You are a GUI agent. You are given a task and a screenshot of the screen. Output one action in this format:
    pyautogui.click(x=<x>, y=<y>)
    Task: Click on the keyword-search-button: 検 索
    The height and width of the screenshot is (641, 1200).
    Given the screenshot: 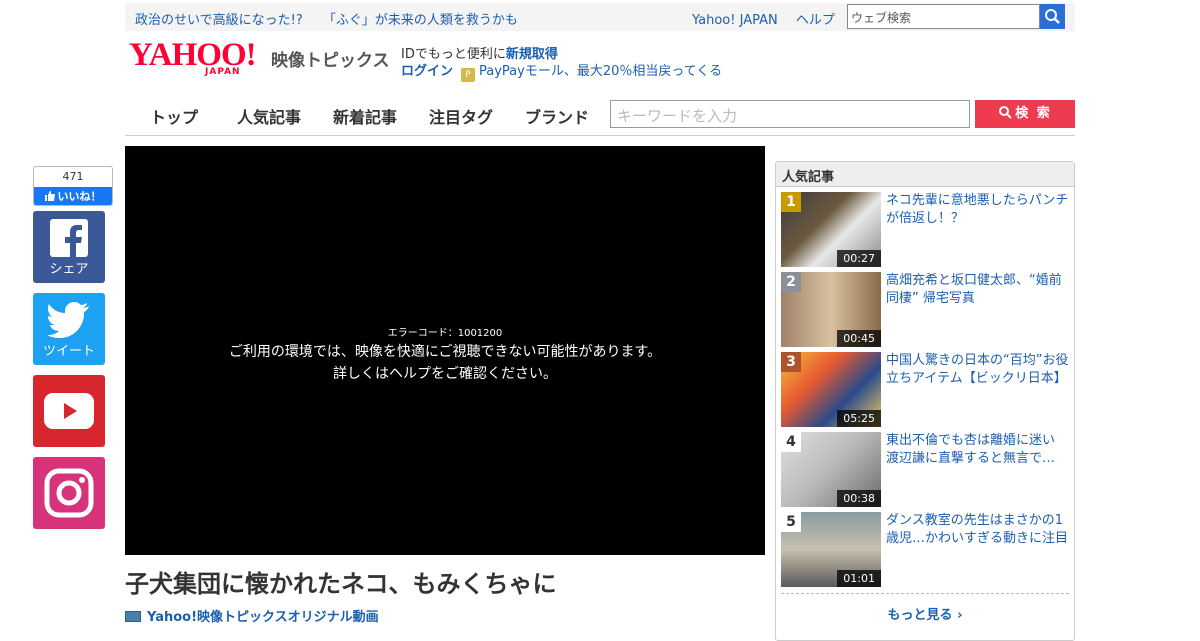 What is the action you would take?
    pyautogui.click(x=1025, y=114)
    